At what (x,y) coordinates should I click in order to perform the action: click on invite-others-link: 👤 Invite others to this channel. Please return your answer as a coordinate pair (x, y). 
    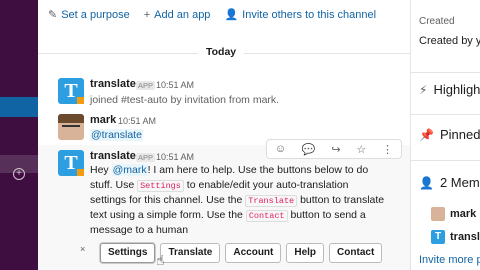
    Looking at the image, I should click on (300, 15).